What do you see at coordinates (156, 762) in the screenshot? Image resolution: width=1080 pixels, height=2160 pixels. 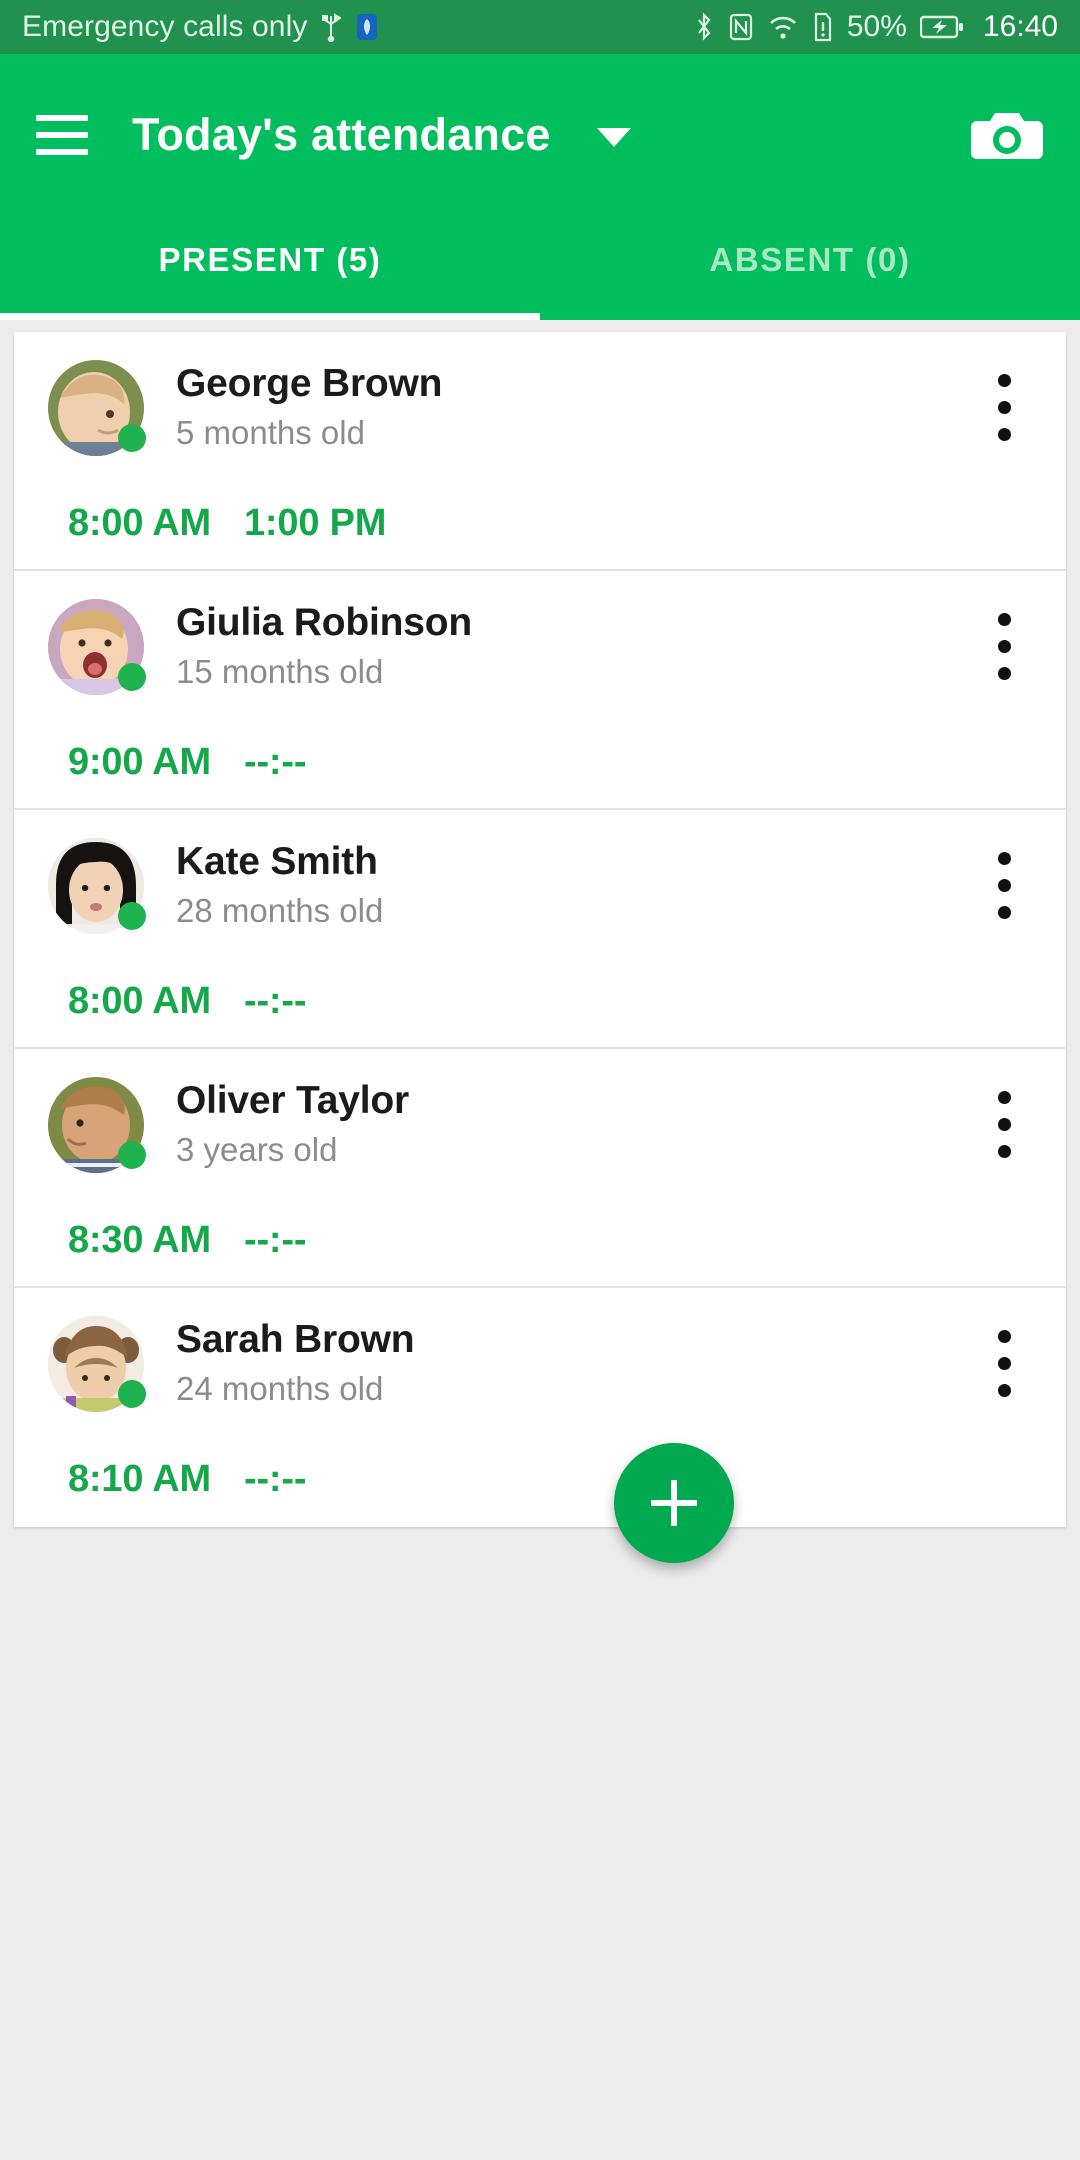 I see `check-in-time: 9:00 AM` at bounding box center [156, 762].